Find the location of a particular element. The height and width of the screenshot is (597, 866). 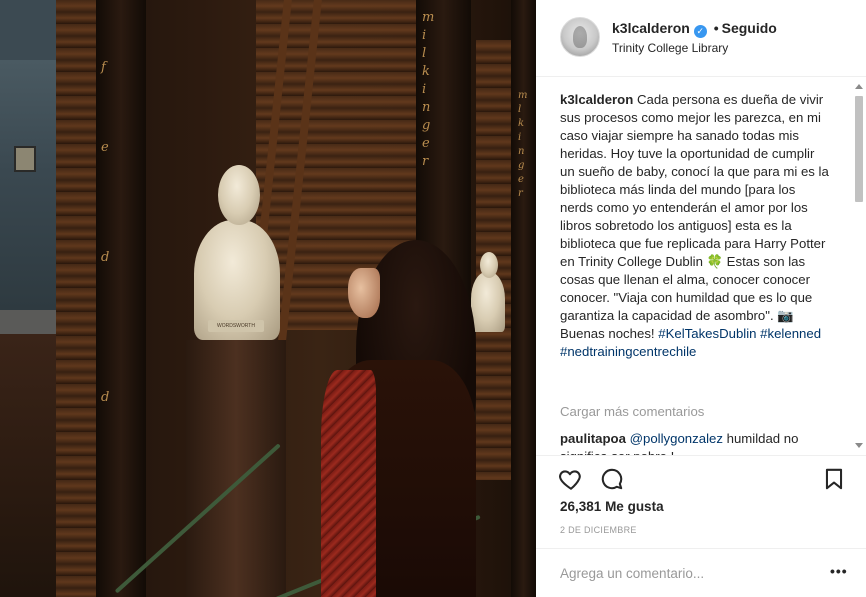

scroll-up-icon is located at coordinates (859, 86).